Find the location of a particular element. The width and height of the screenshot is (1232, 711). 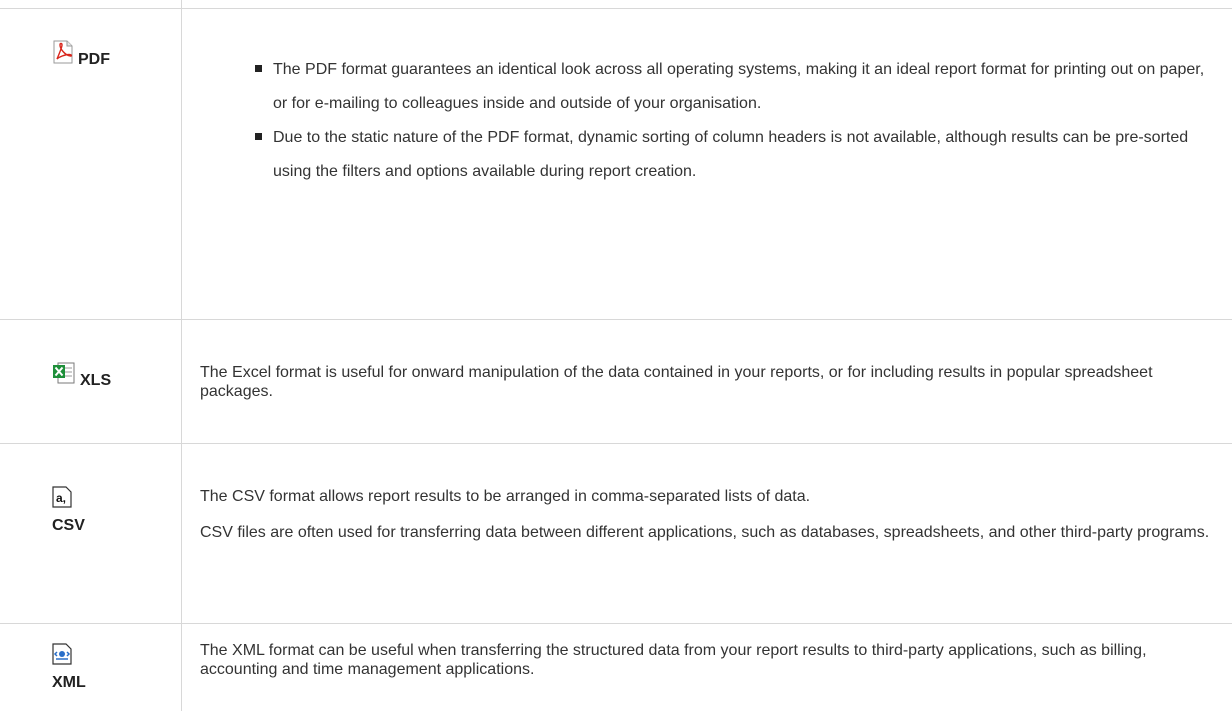

xls-format-label-cell: XLS is located at coordinates (81, 375).